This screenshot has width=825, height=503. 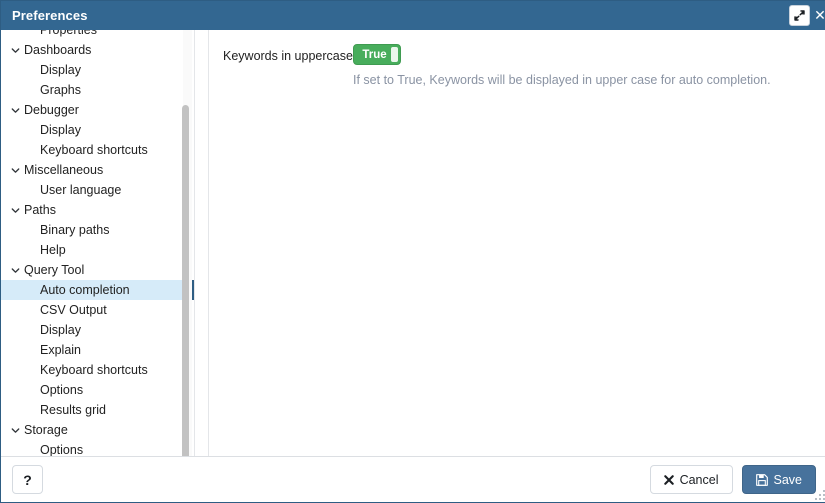 What do you see at coordinates (54, 270) in the screenshot?
I see `sidebar-item-label: Query Tool` at bounding box center [54, 270].